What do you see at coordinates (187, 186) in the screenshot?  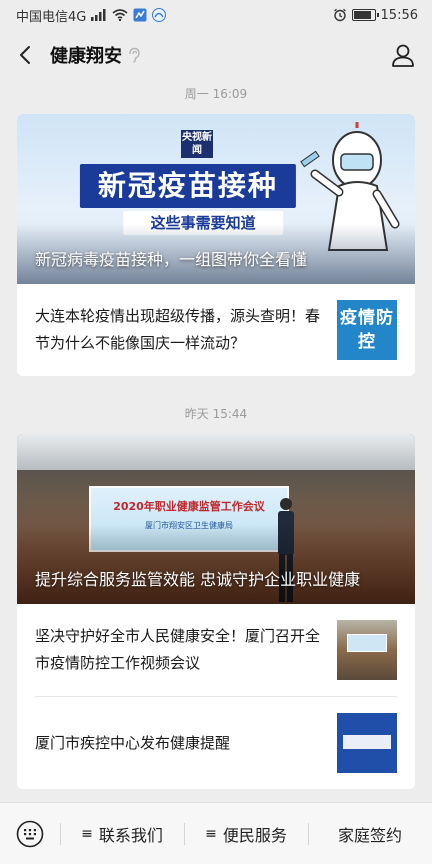 I see `cover-banner-text: 新冠疫苗接种` at bounding box center [187, 186].